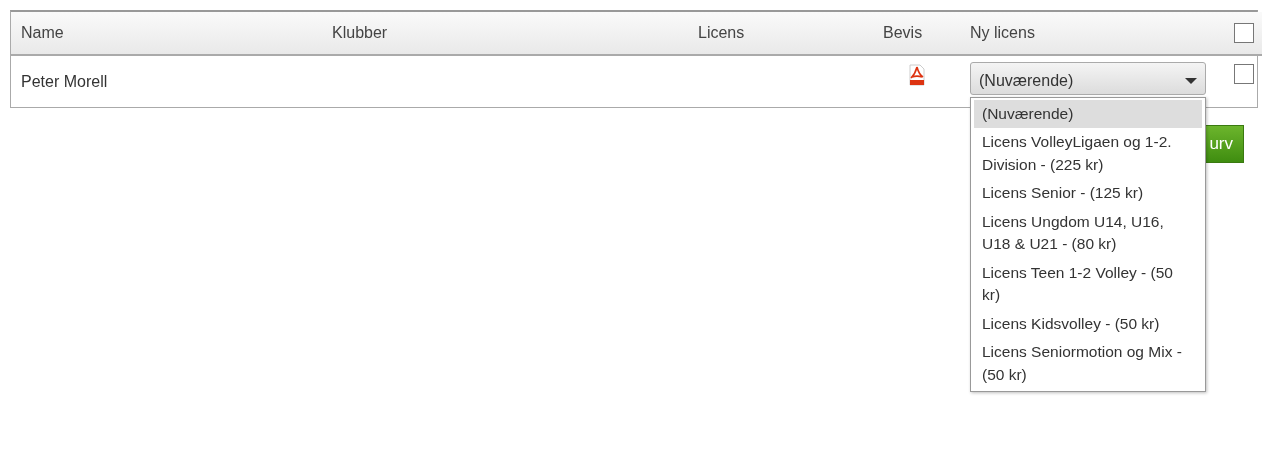 This screenshot has height=459, width=1262. Describe the element at coordinates (916, 75) in the screenshot. I see `pdf-icon` at that location.